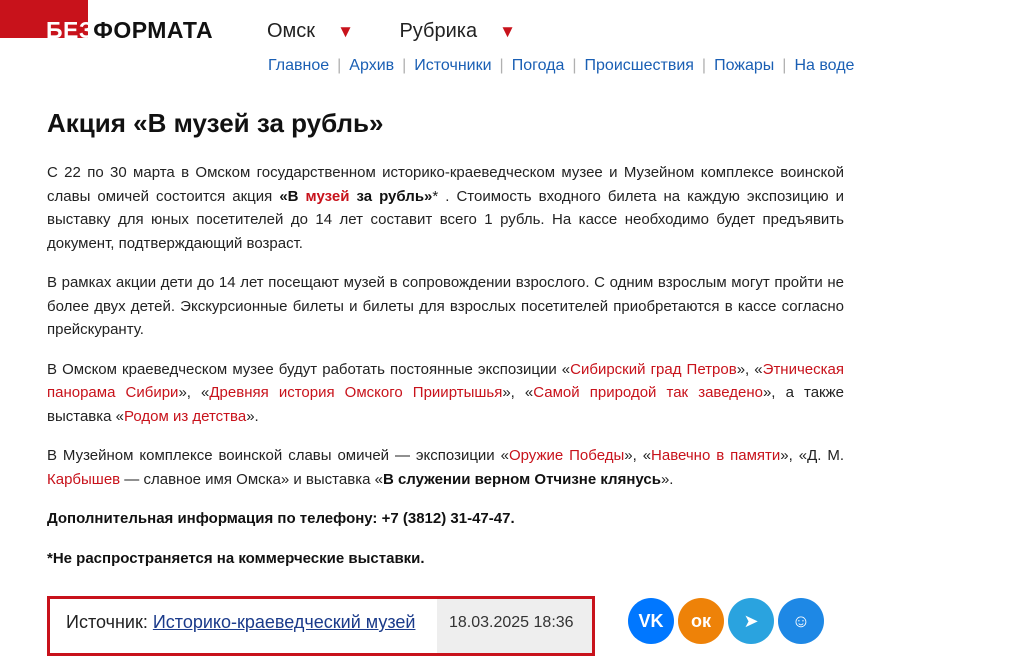  Describe the element at coordinates (744, 65) in the screenshot. I see `nav-fires: Пожары` at that location.